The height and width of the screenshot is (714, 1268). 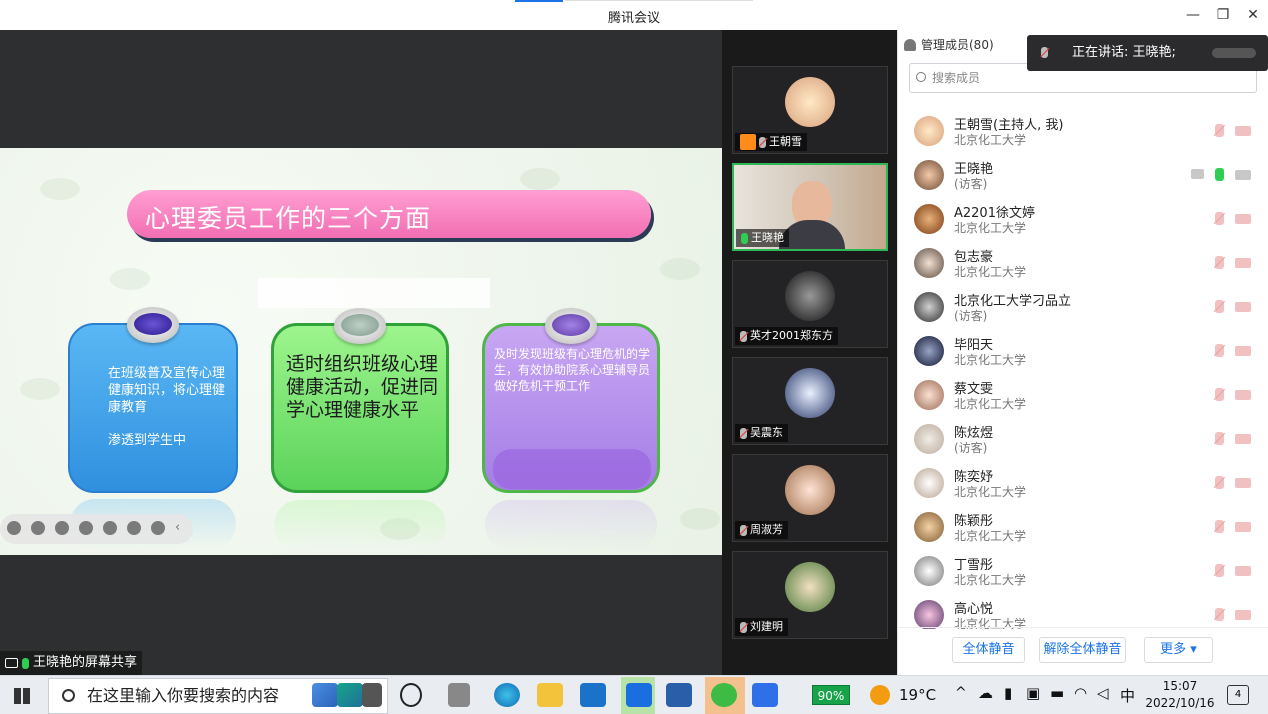 I want to click on notification-icon: 4, so click(x=1238, y=695).